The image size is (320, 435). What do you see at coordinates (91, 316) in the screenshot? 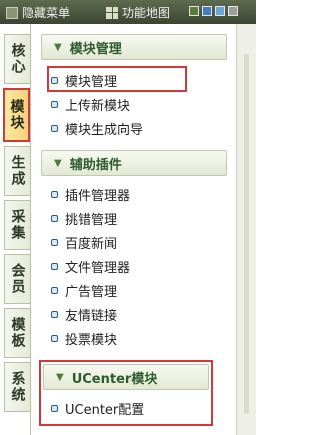
I see `menu-item-label: 友情链接` at bounding box center [91, 316].